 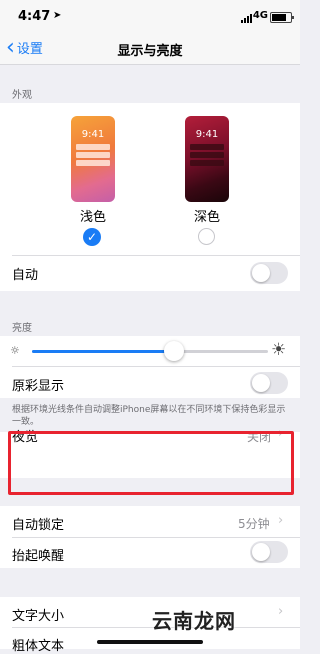 I want to click on page-title: 显示与亮度, so click(x=150, y=51).